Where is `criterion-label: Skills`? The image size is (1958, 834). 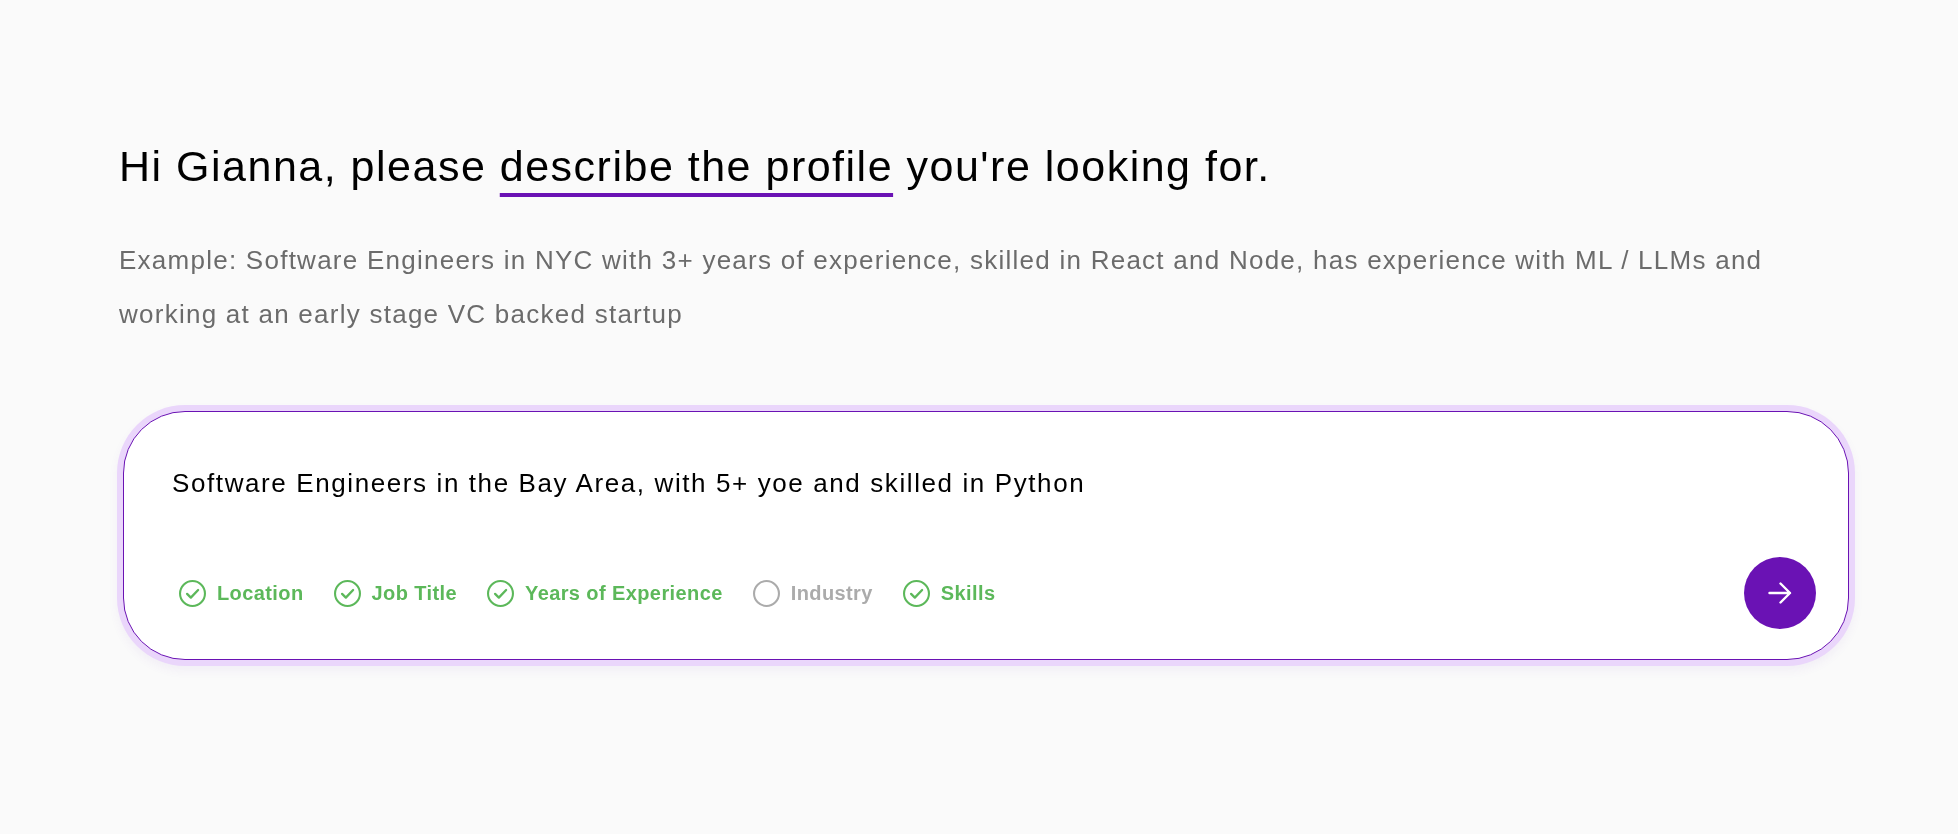
criterion-label: Skills is located at coordinates (968, 593).